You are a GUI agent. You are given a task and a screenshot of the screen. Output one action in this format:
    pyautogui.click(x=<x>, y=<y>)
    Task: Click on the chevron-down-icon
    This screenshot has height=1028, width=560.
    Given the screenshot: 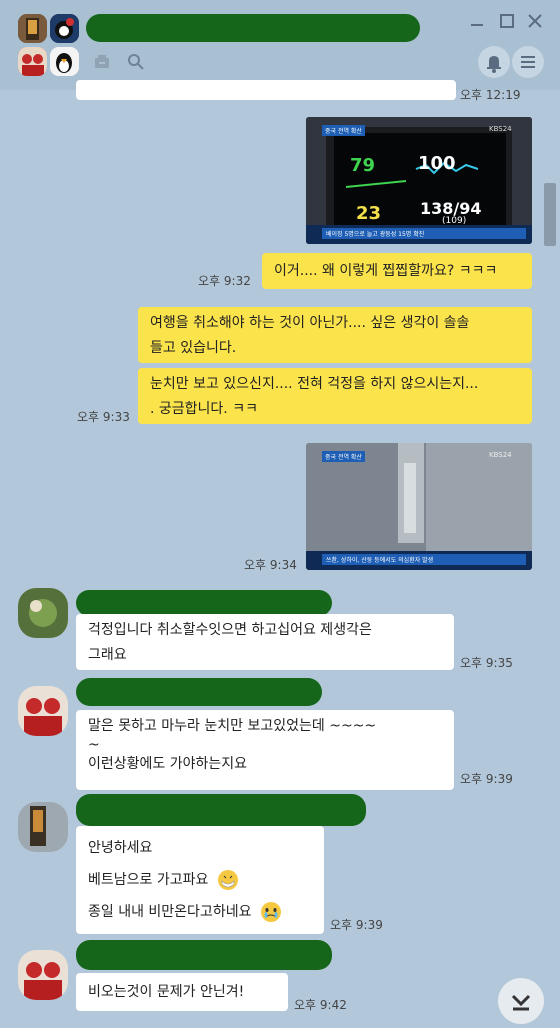 What is the action you would take?
    pyautogui.click(x=521, y=1002)
    